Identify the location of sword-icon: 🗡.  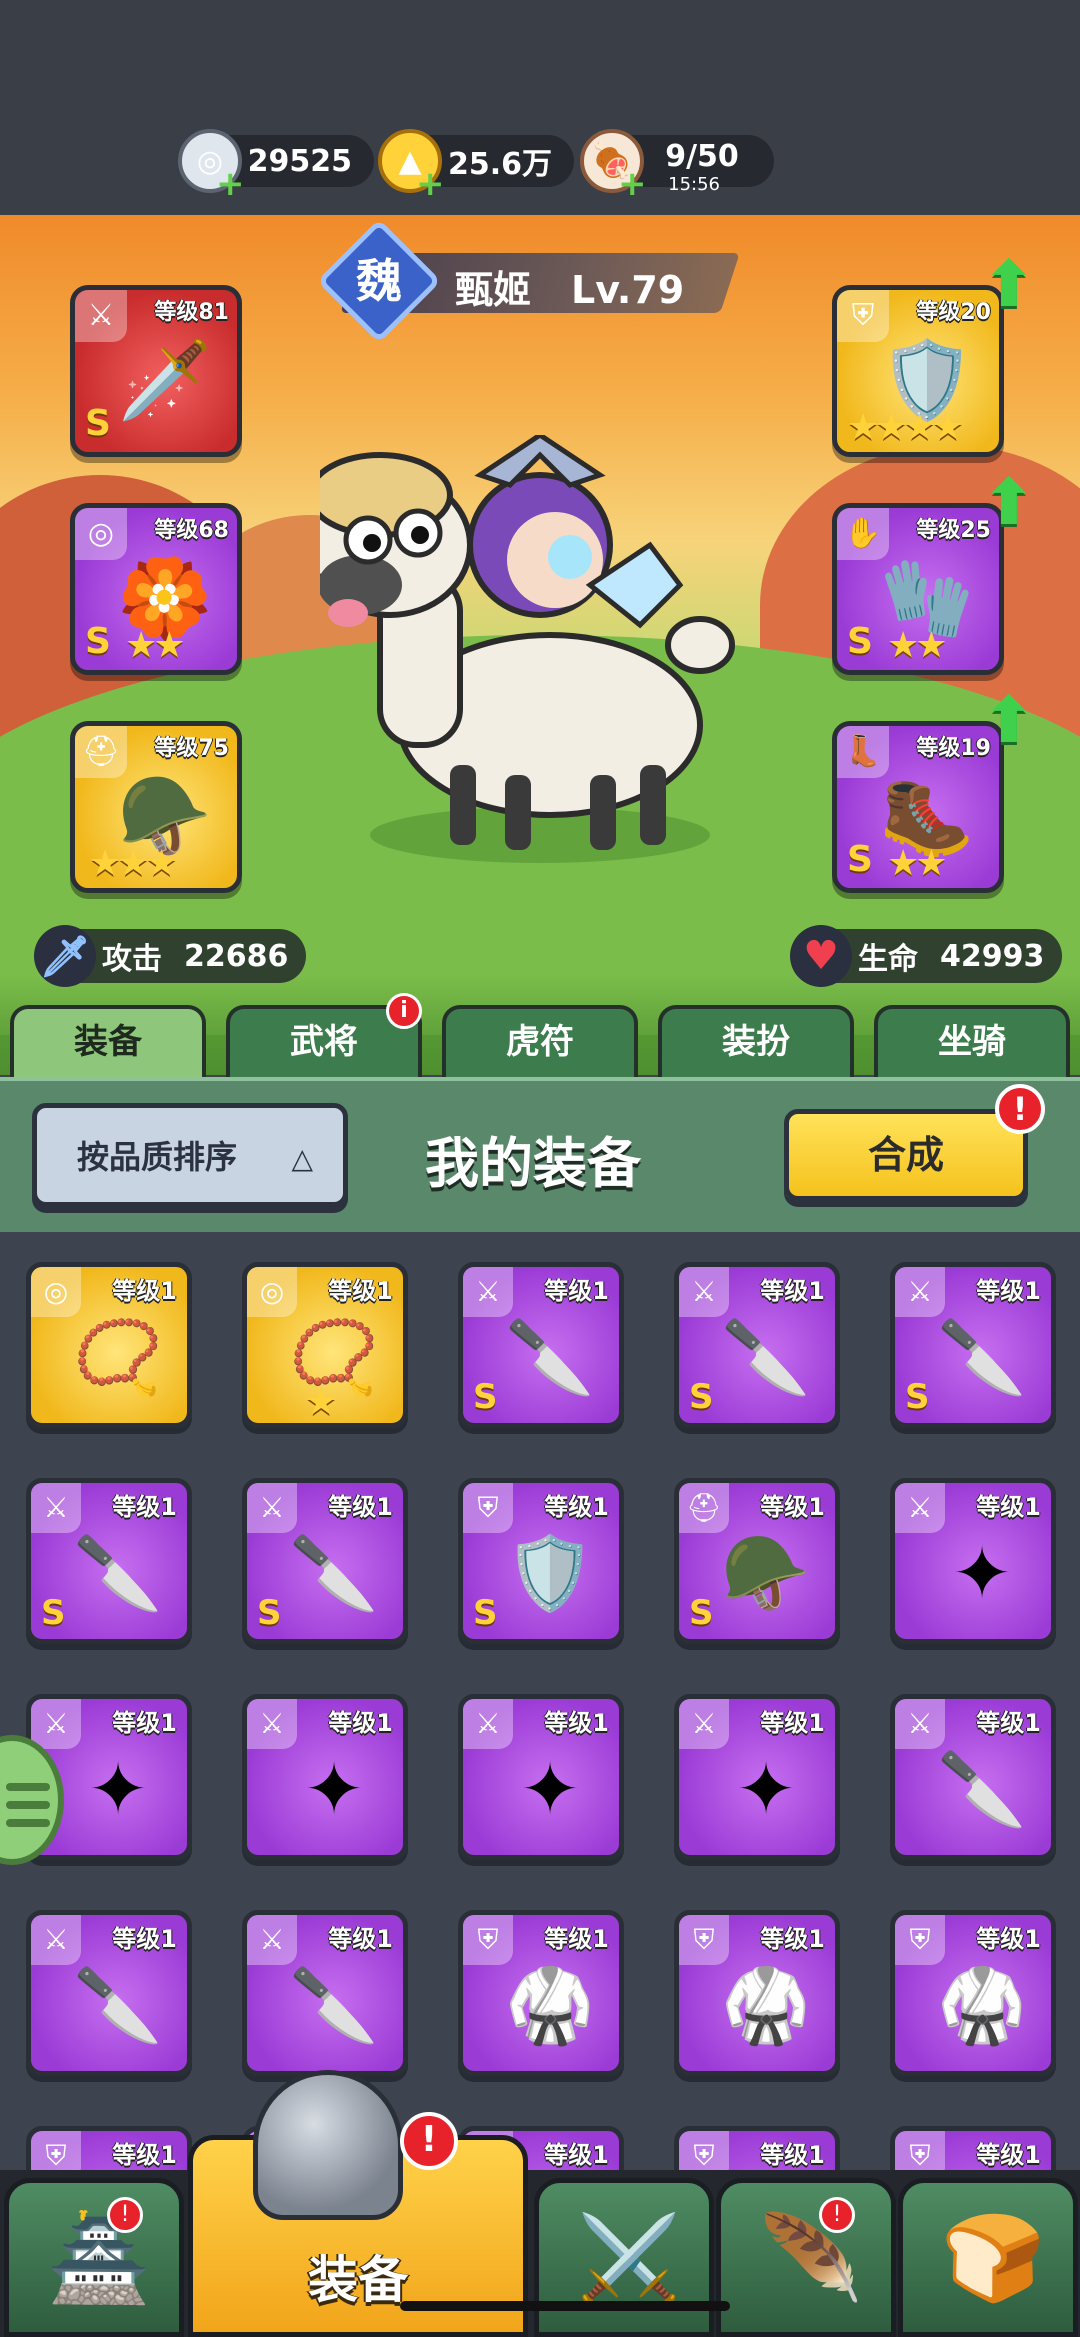
(65, 956).